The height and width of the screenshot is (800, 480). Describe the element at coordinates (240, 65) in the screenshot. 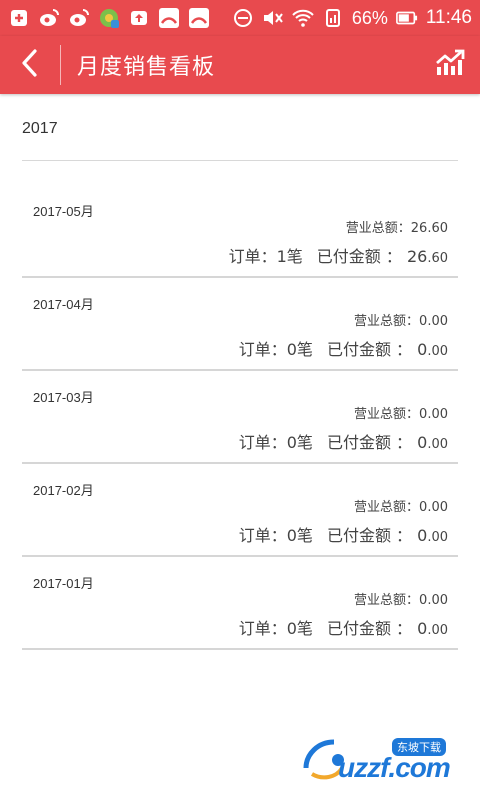

I see `app-bar: 月度销售看板` at that location.